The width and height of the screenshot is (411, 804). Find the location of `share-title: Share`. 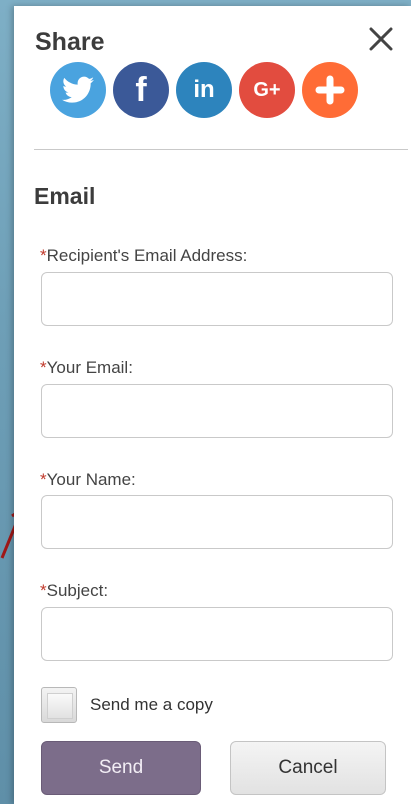

share-title: Share is located at coordinates (70, 42).